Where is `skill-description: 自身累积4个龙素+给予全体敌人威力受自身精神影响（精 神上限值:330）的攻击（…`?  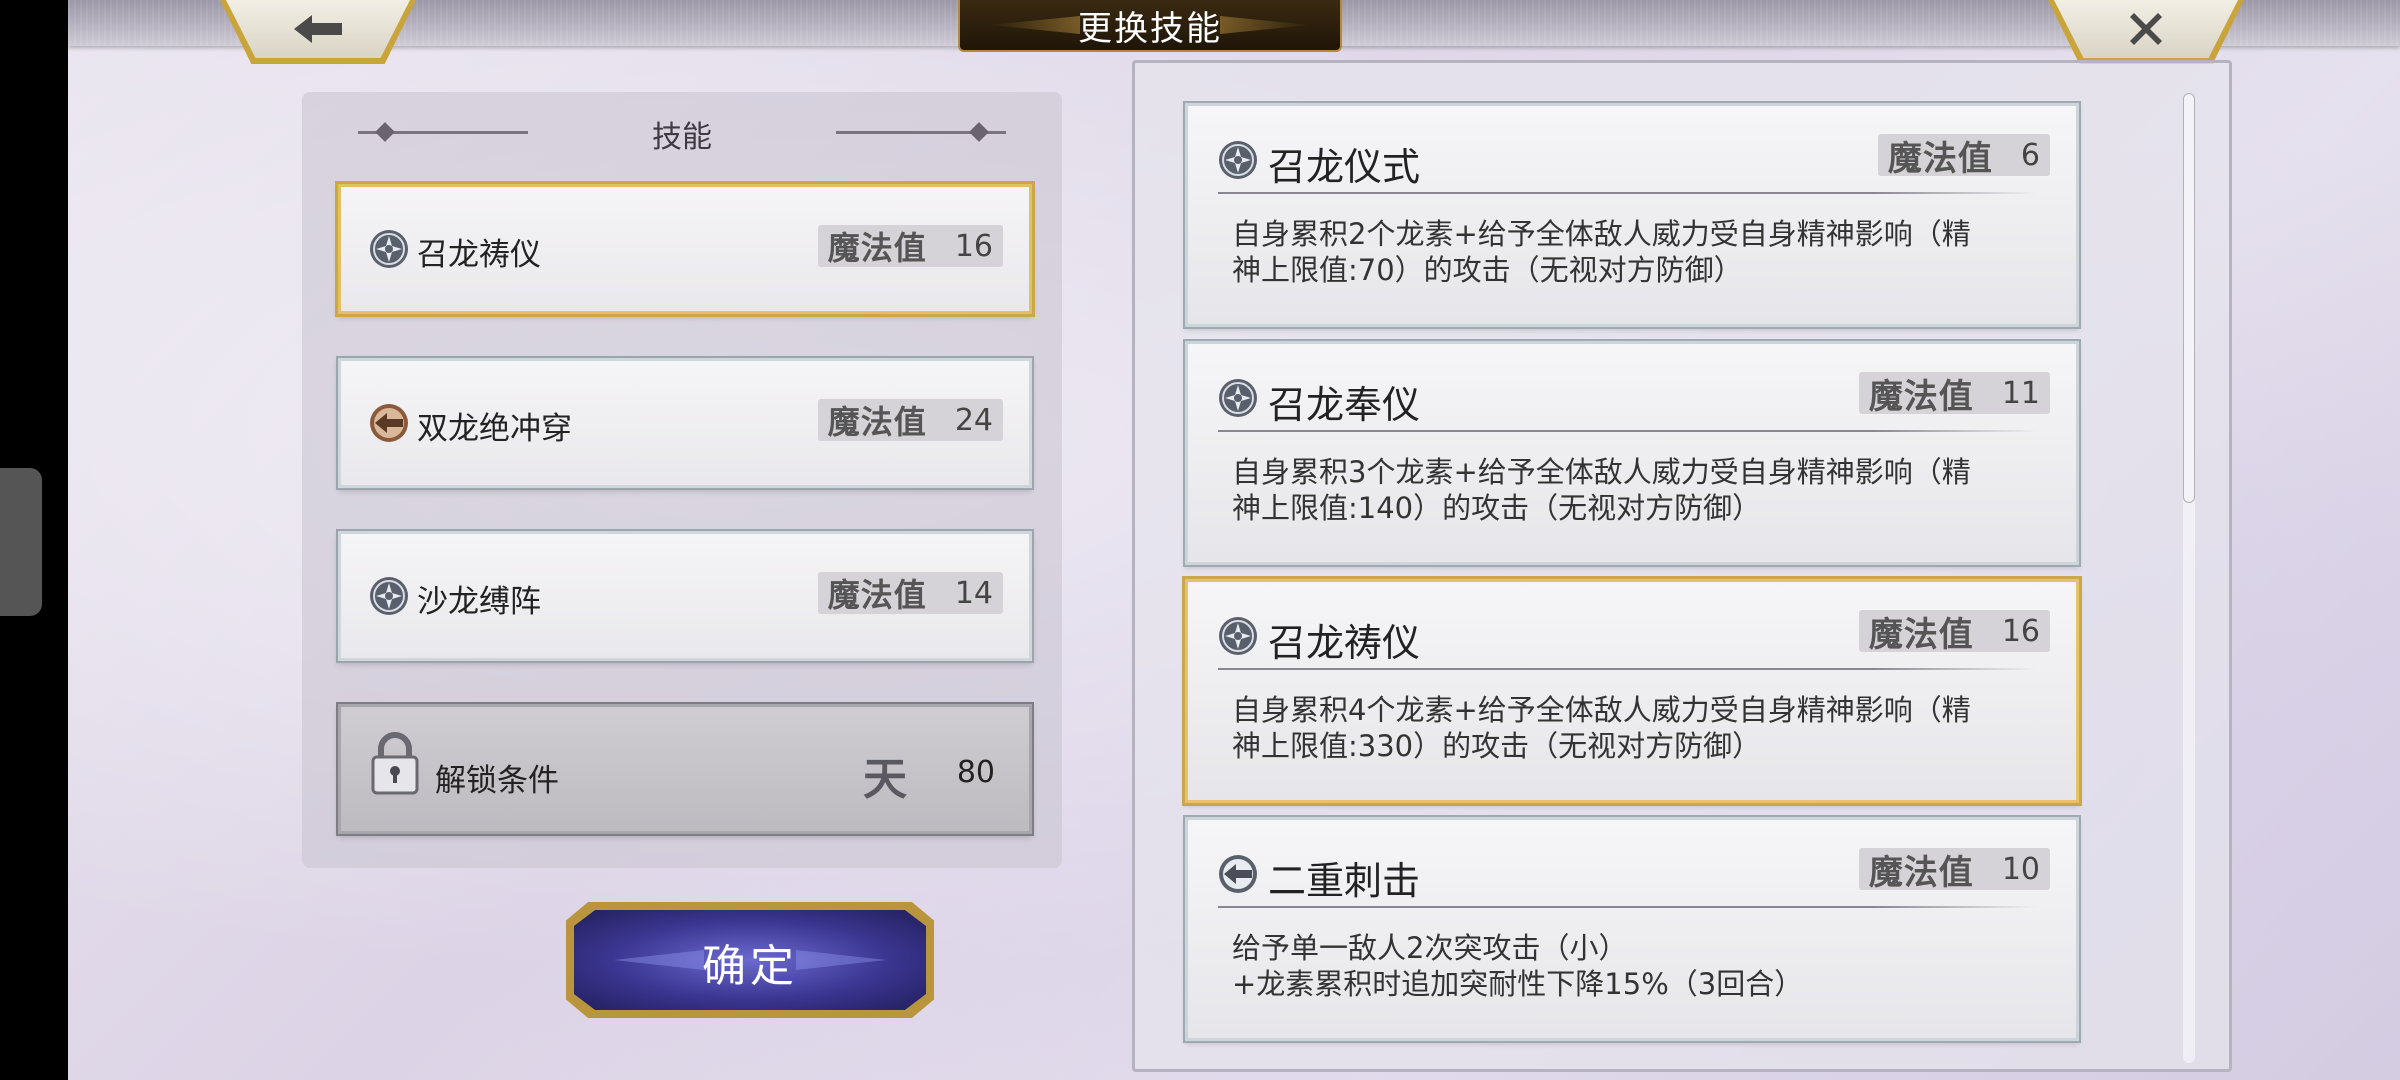 skill-description: 自身累积4个龙素+给予全体敌人威力受自身精神影响（精 神上限值:330）的攻击（… is located at coordinates (1639, 728).